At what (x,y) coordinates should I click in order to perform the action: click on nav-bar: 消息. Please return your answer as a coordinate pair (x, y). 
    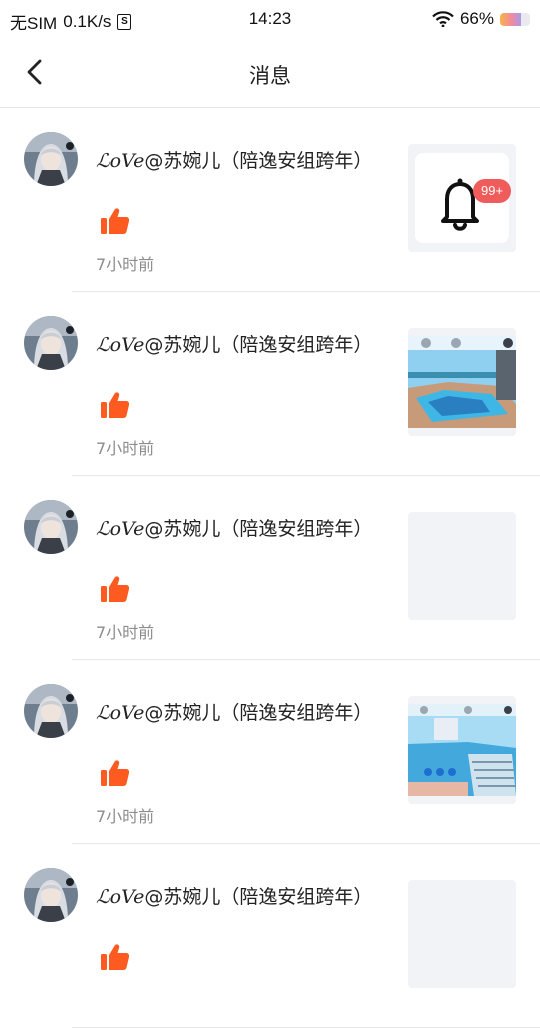
    Looking at the image, I should click on (270, 73).